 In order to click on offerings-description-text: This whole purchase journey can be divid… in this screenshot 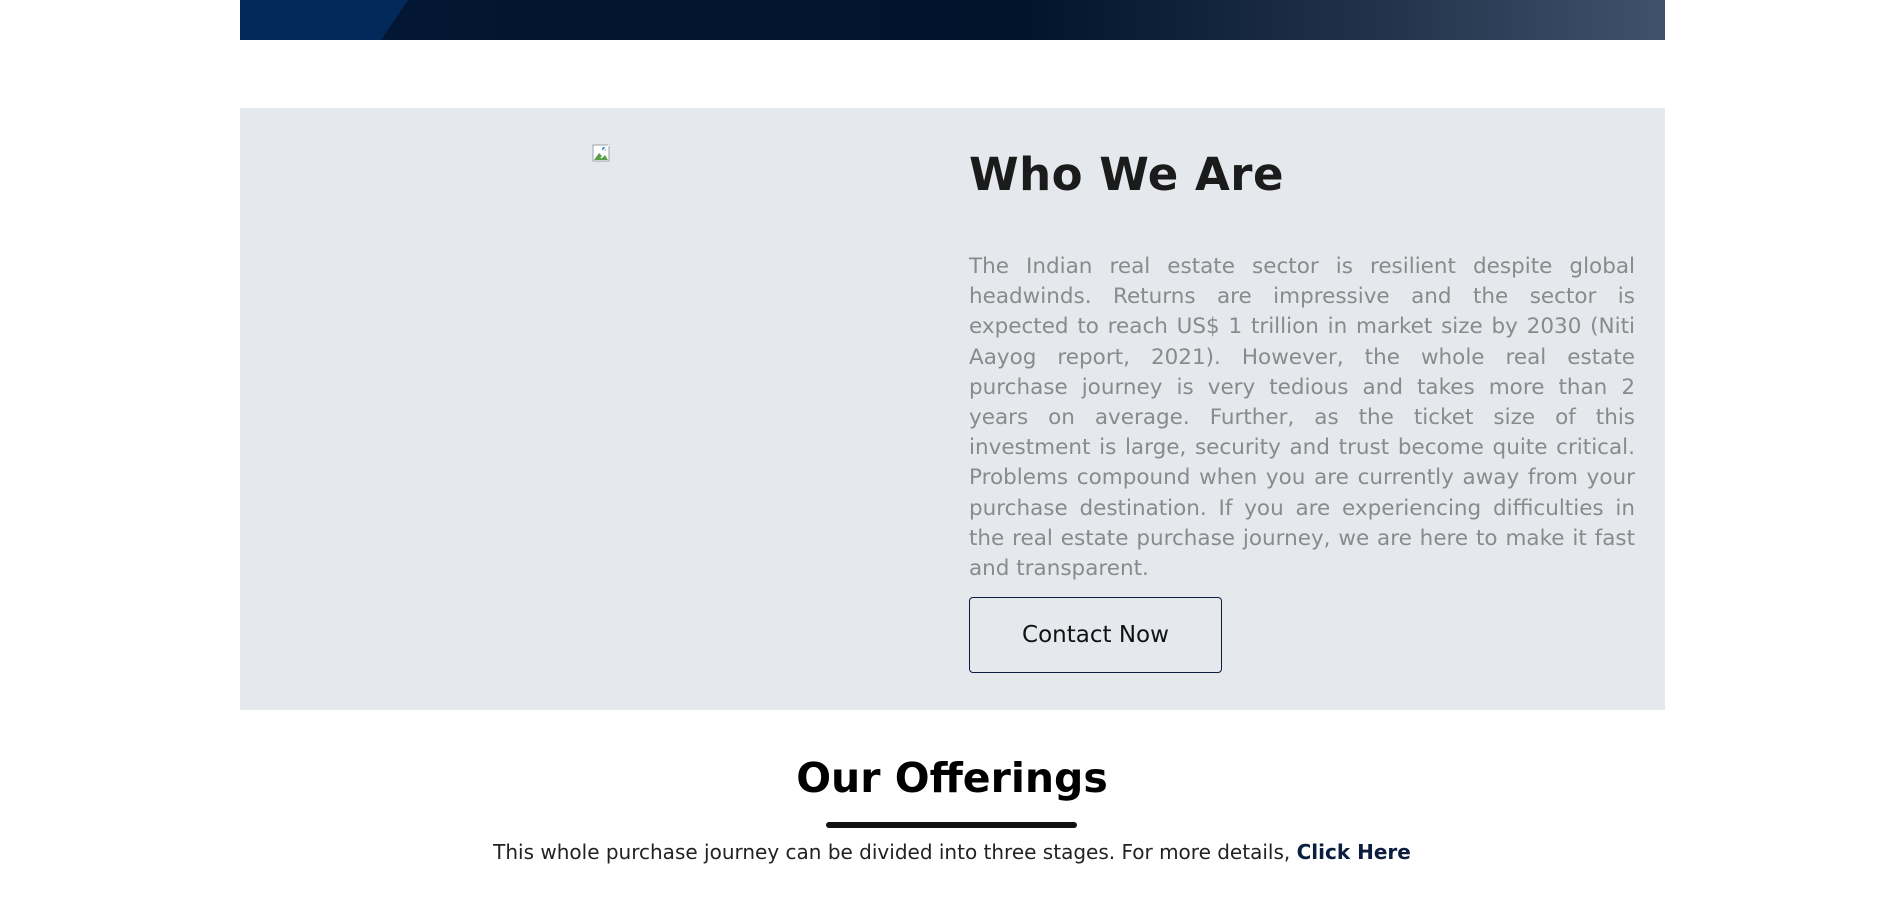, I will do `click(892, 852)`.